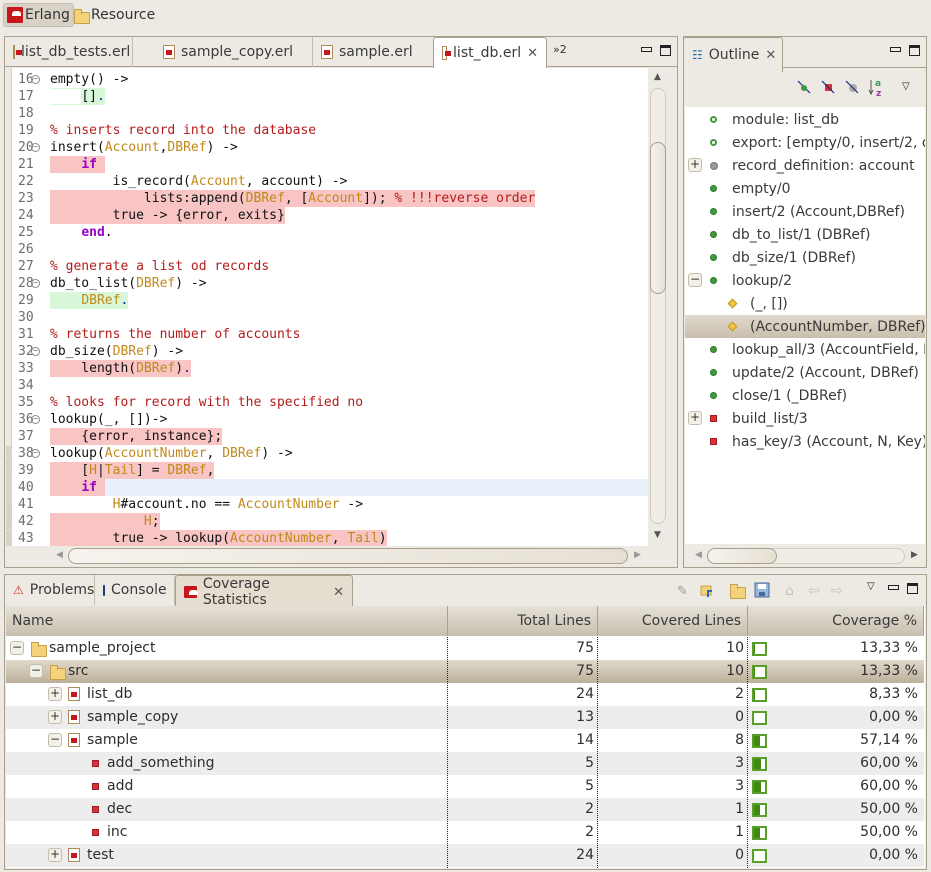 The height and width of the screenshot is (872, 931). I want to click on outline-item: insert/2 (Account,DBRef), so click(805, 211).